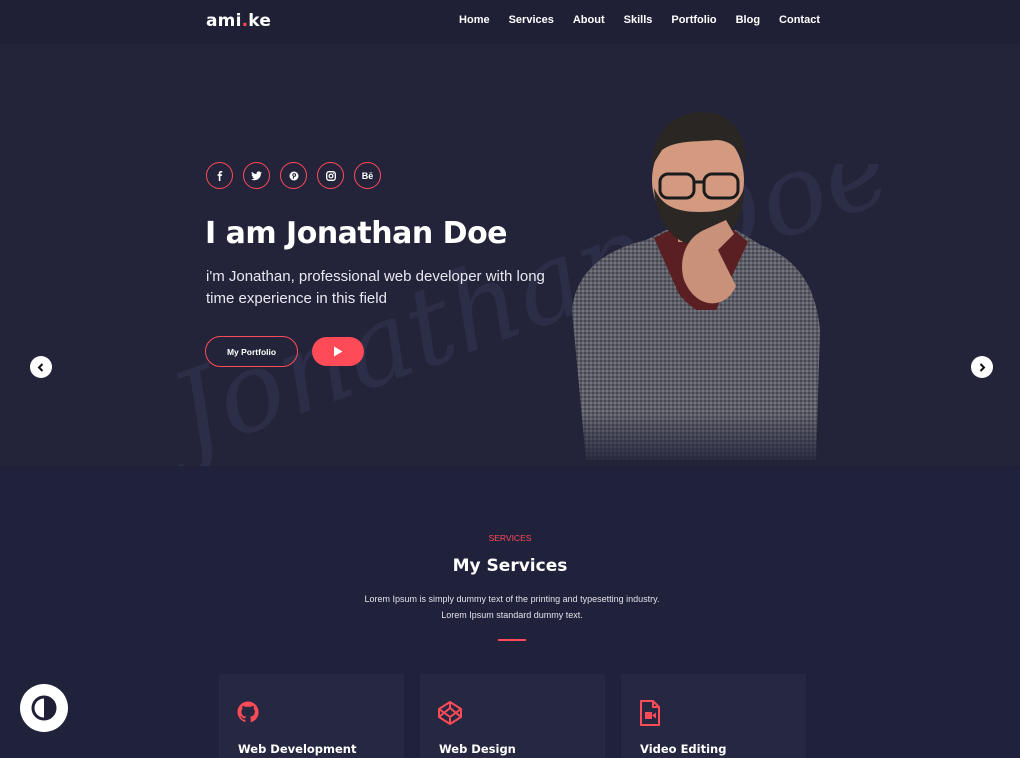  What do you see at coordinates (510, 538) in the screenshot?
I see `services-eyebrow: SERVICES` at bounding box center [510, 538].